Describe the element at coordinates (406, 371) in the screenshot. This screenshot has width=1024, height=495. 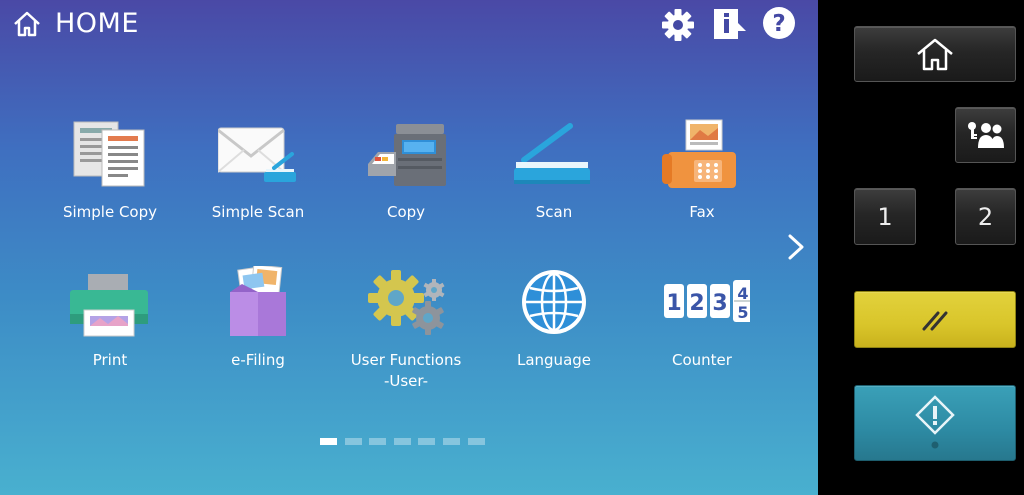
I see `user-functions-label: User Functions -User-` at that location.